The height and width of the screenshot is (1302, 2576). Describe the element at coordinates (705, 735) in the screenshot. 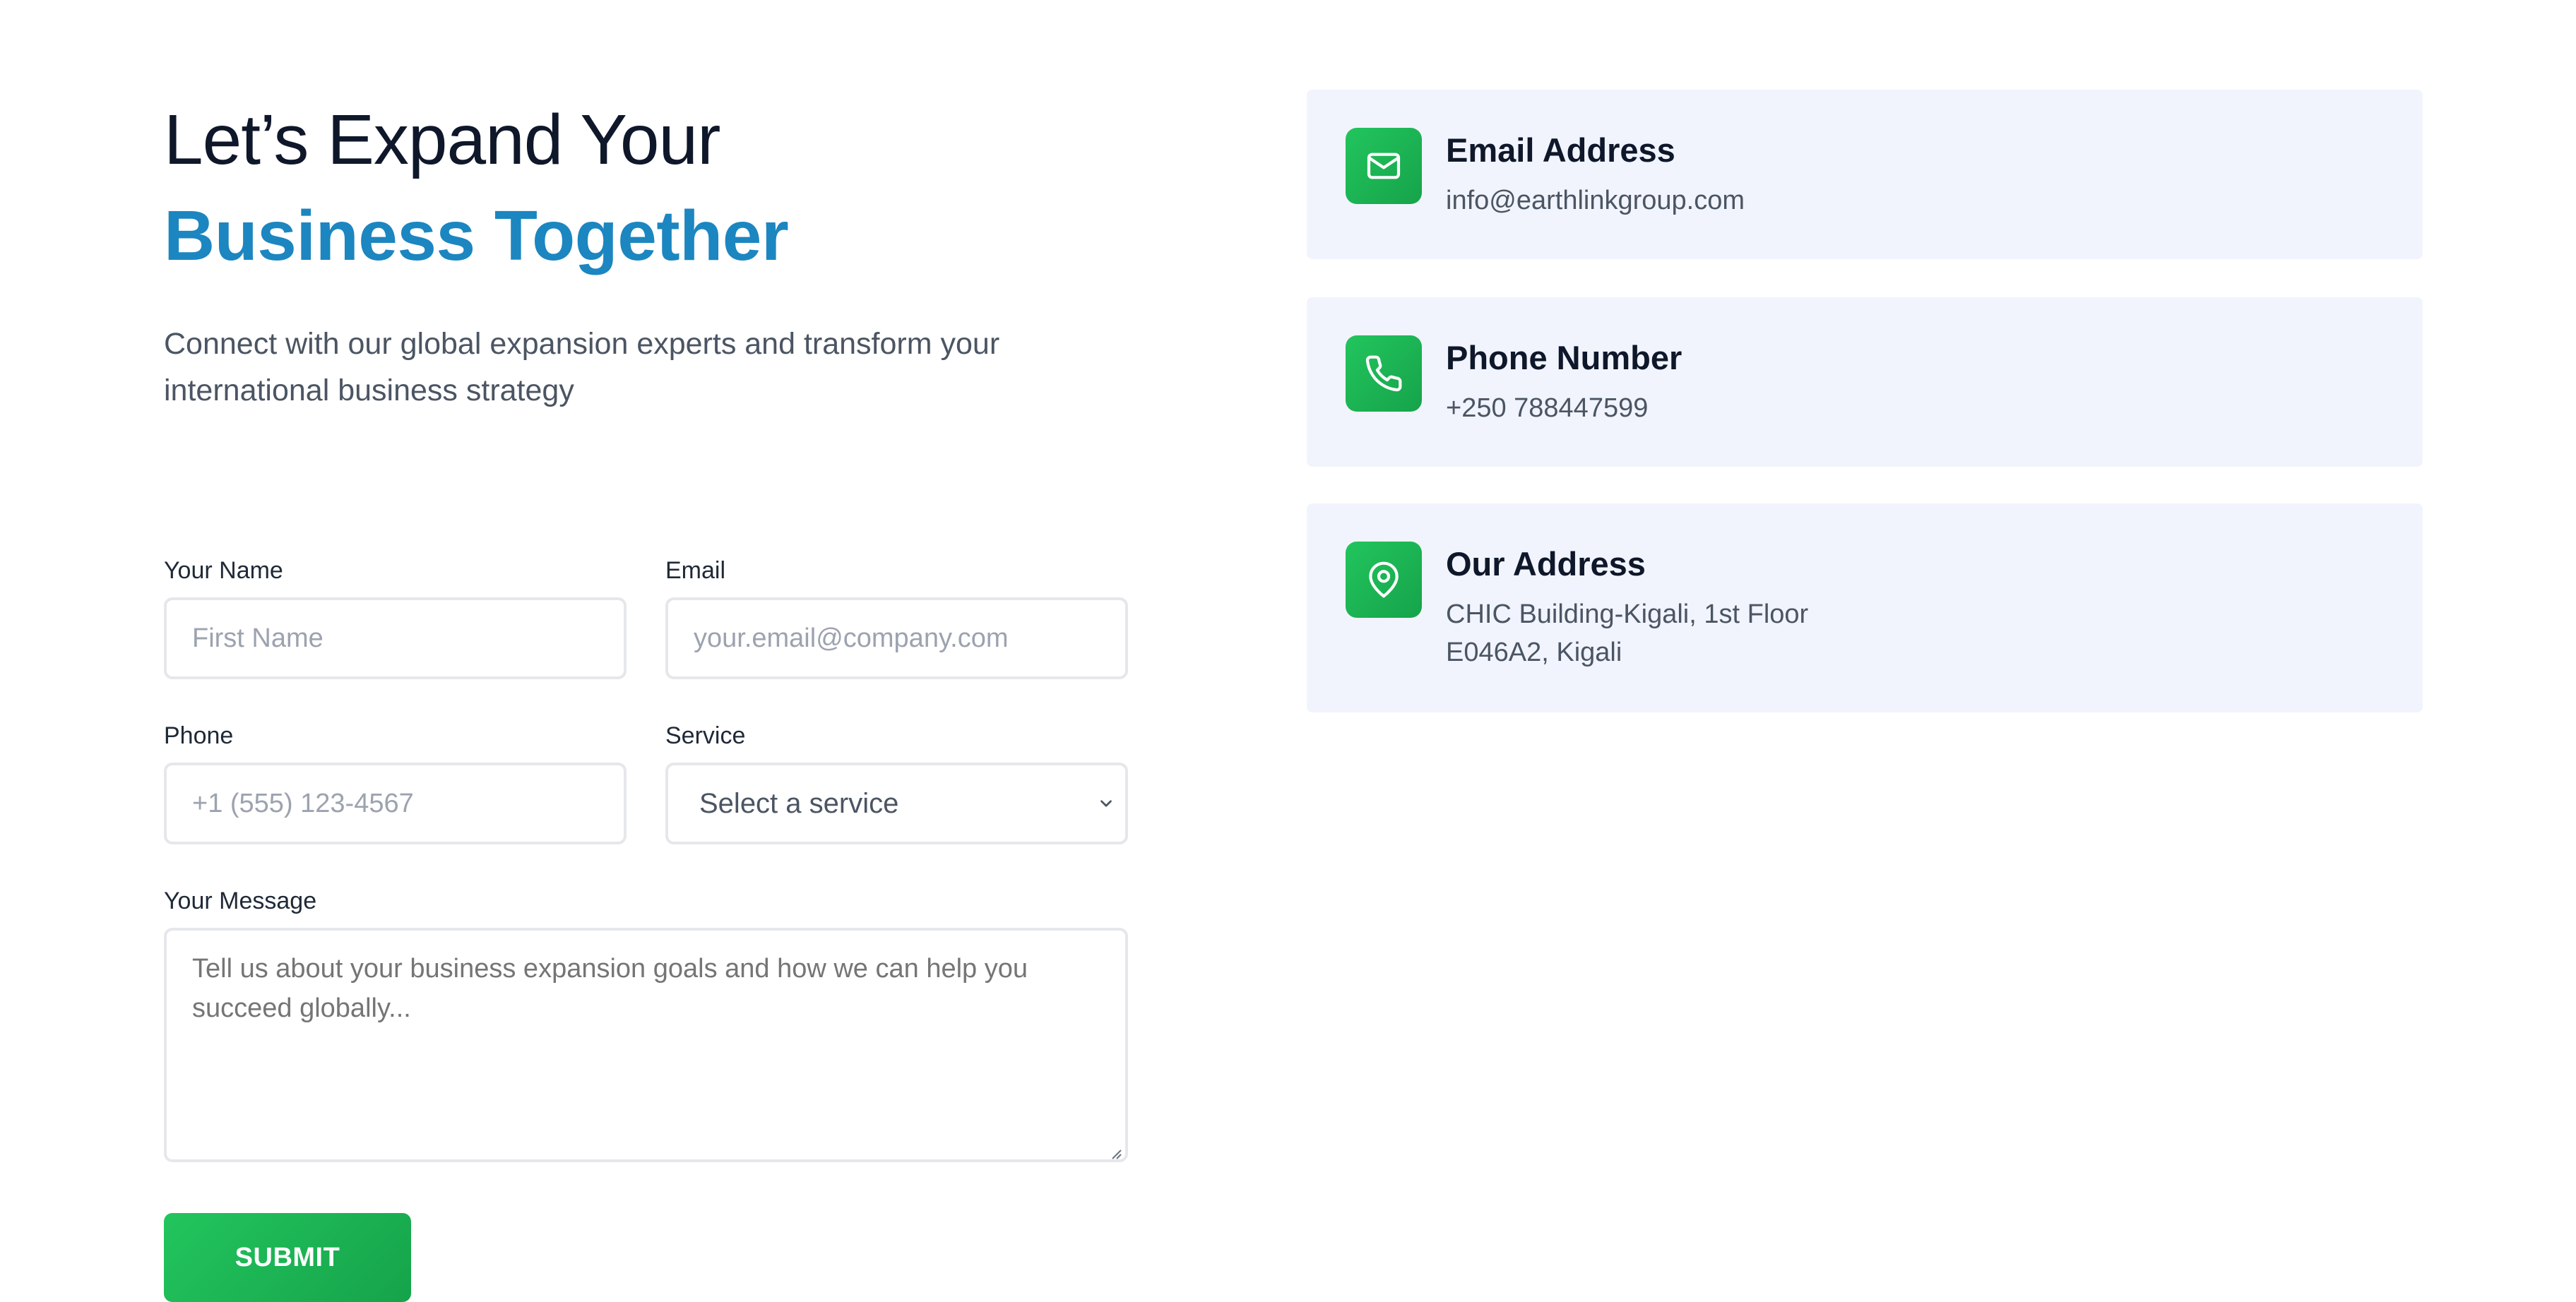

I see `service-label: Service` at that location.